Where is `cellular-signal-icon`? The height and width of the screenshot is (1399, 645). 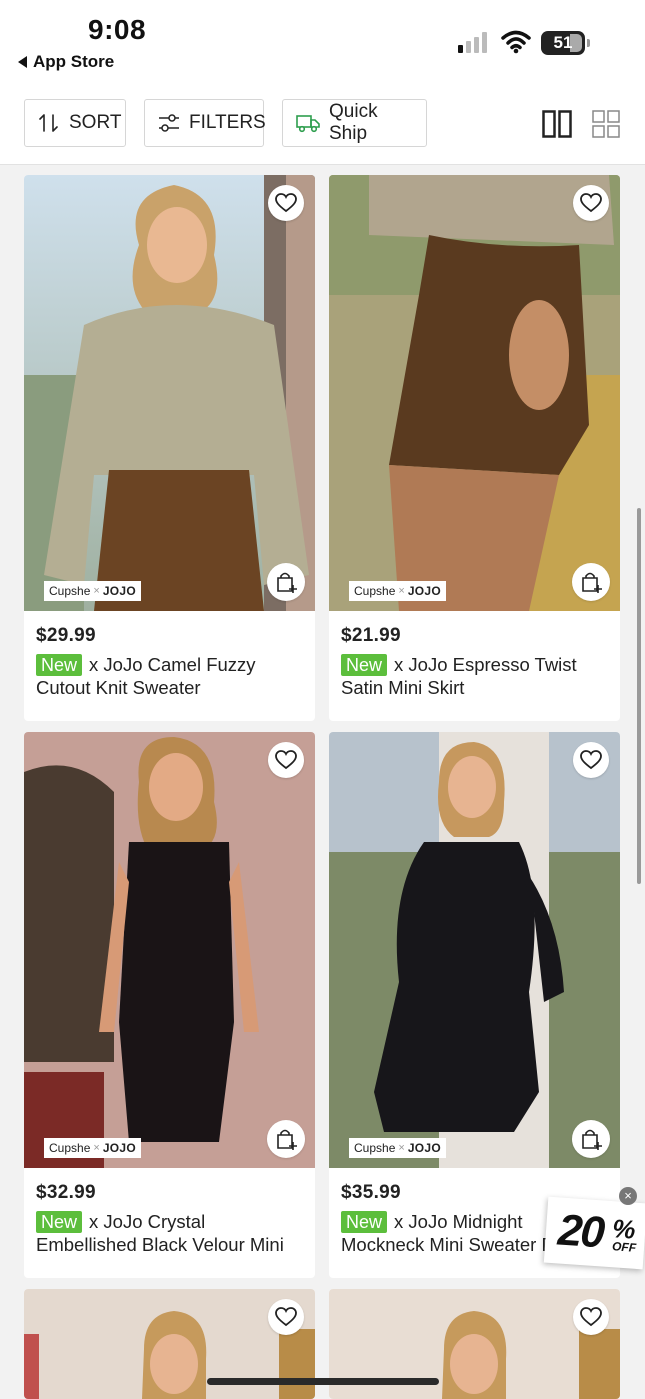
cellular-signal-icon is located at coordinates (472, 42).